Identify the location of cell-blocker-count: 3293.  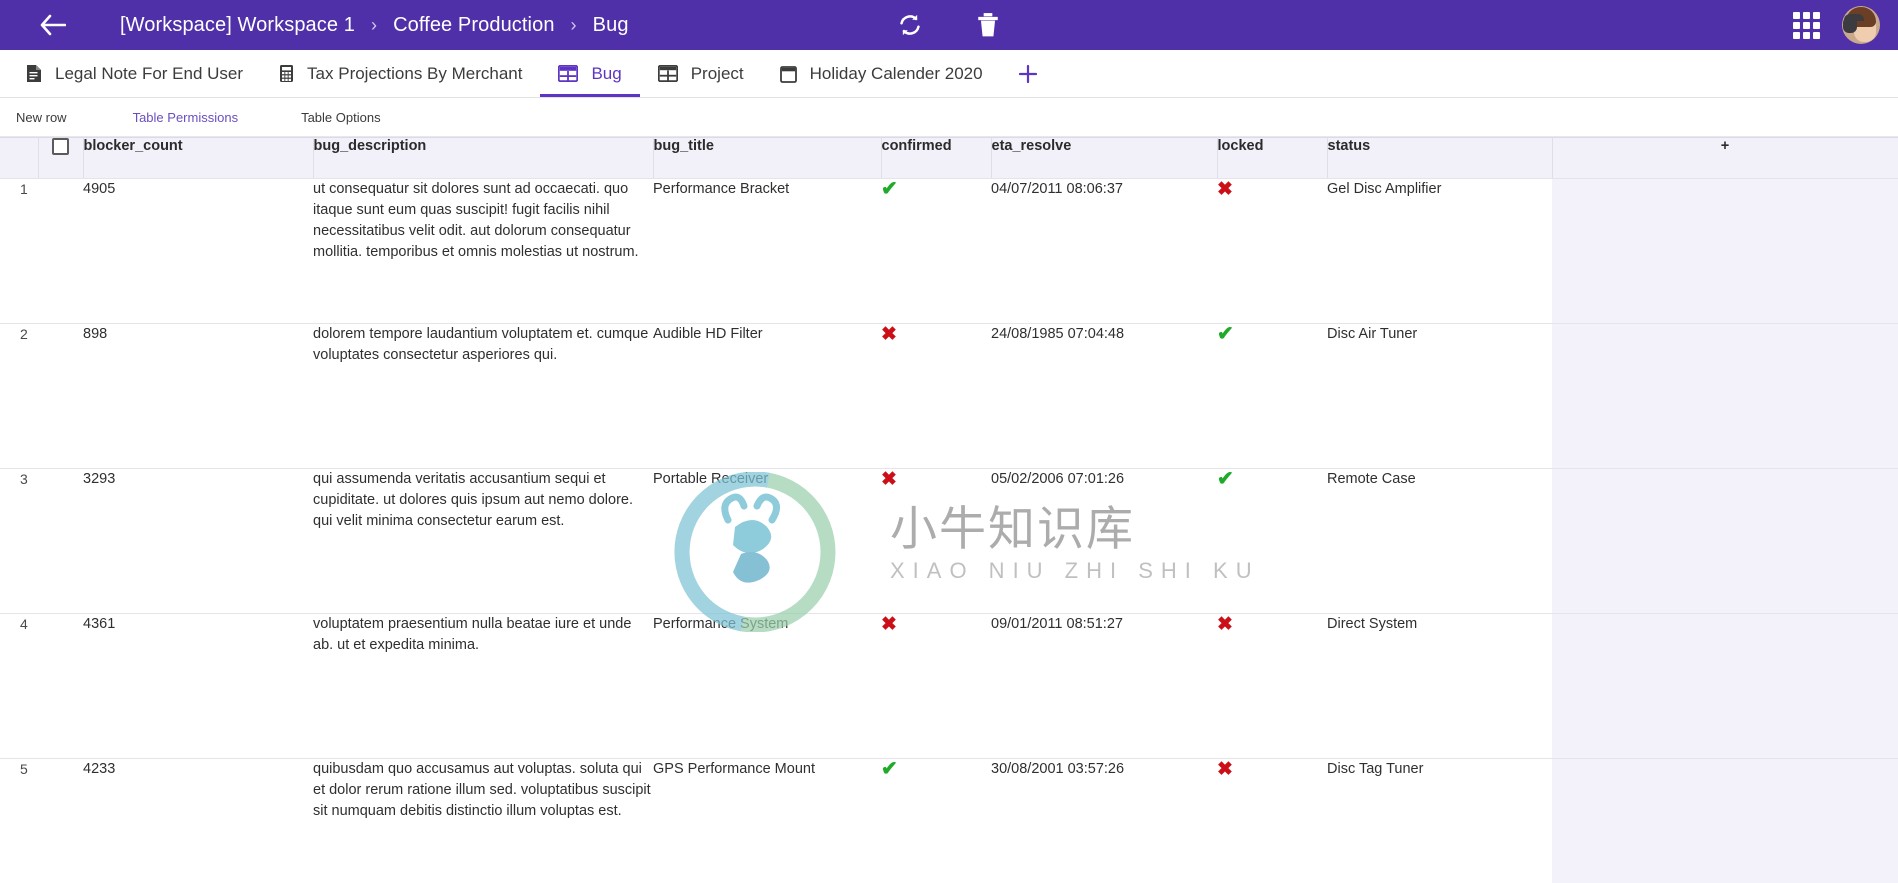
(198, 541).